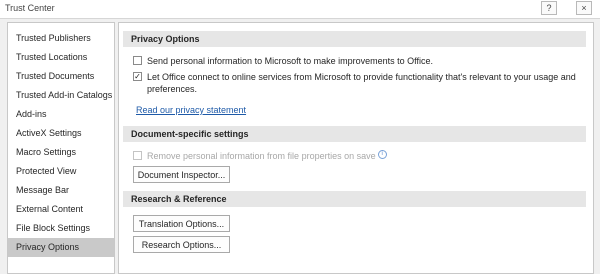 This screenshot has height=274, width=600. What do you see at coordinates (30, 8) in the screenshot?
I see `window-title: Trust Center` at bounding box center [30, 8].